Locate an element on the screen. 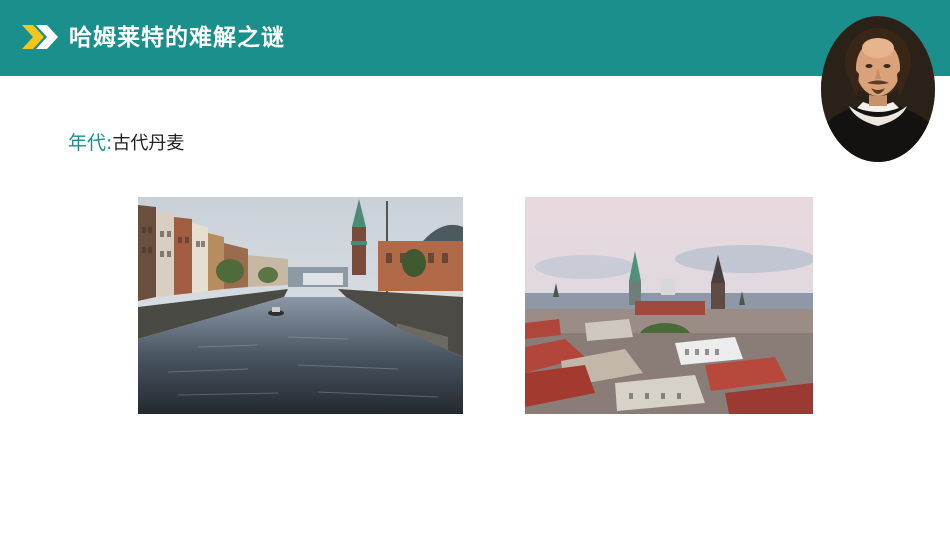 The height and width of the screenshot is (535, 950). copenhagen-canal-photo is located at coordinates (300, 305).